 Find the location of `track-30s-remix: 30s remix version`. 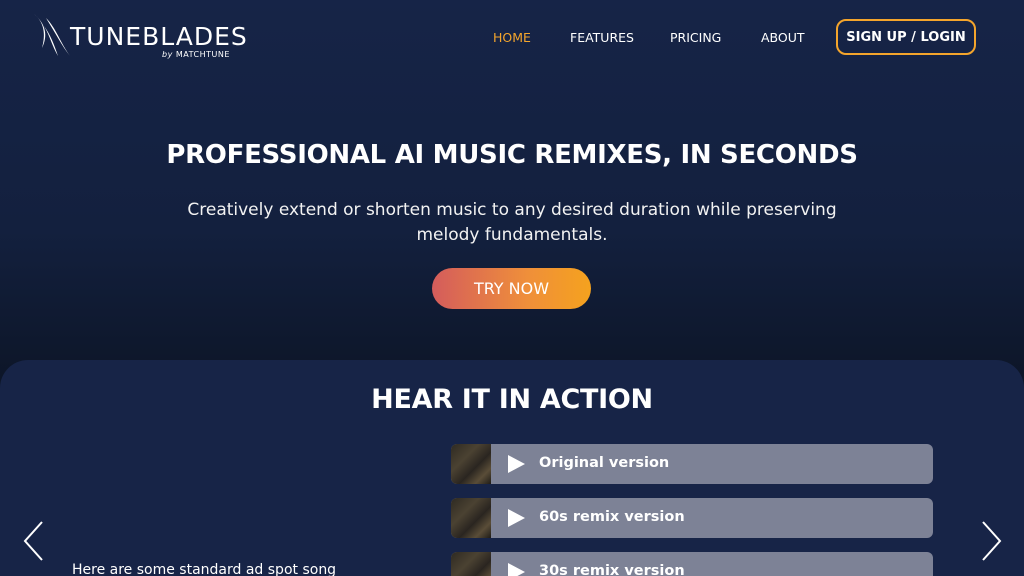

track-30s-remix: 30s remix version is located at coordinates (692, 564).